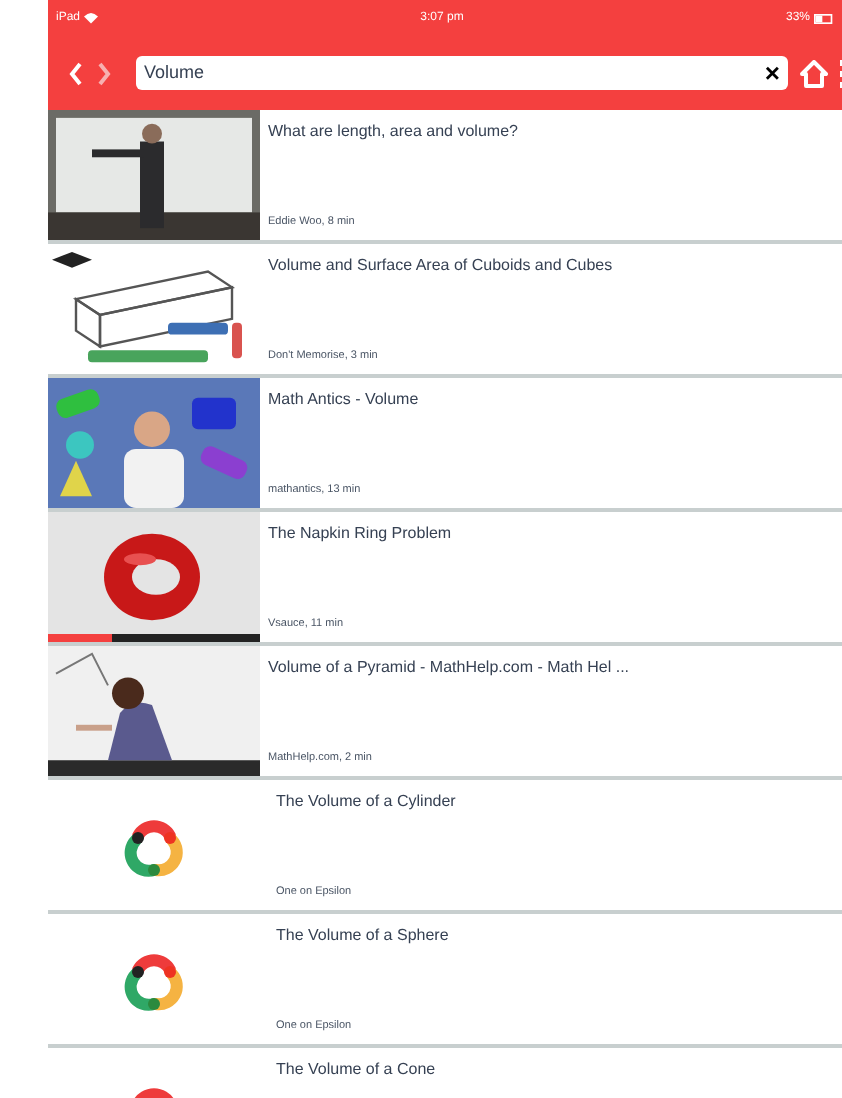 The width and height of the screenshot is (842, 1098). I want to click on clear-button: ×, so click(772, 73).